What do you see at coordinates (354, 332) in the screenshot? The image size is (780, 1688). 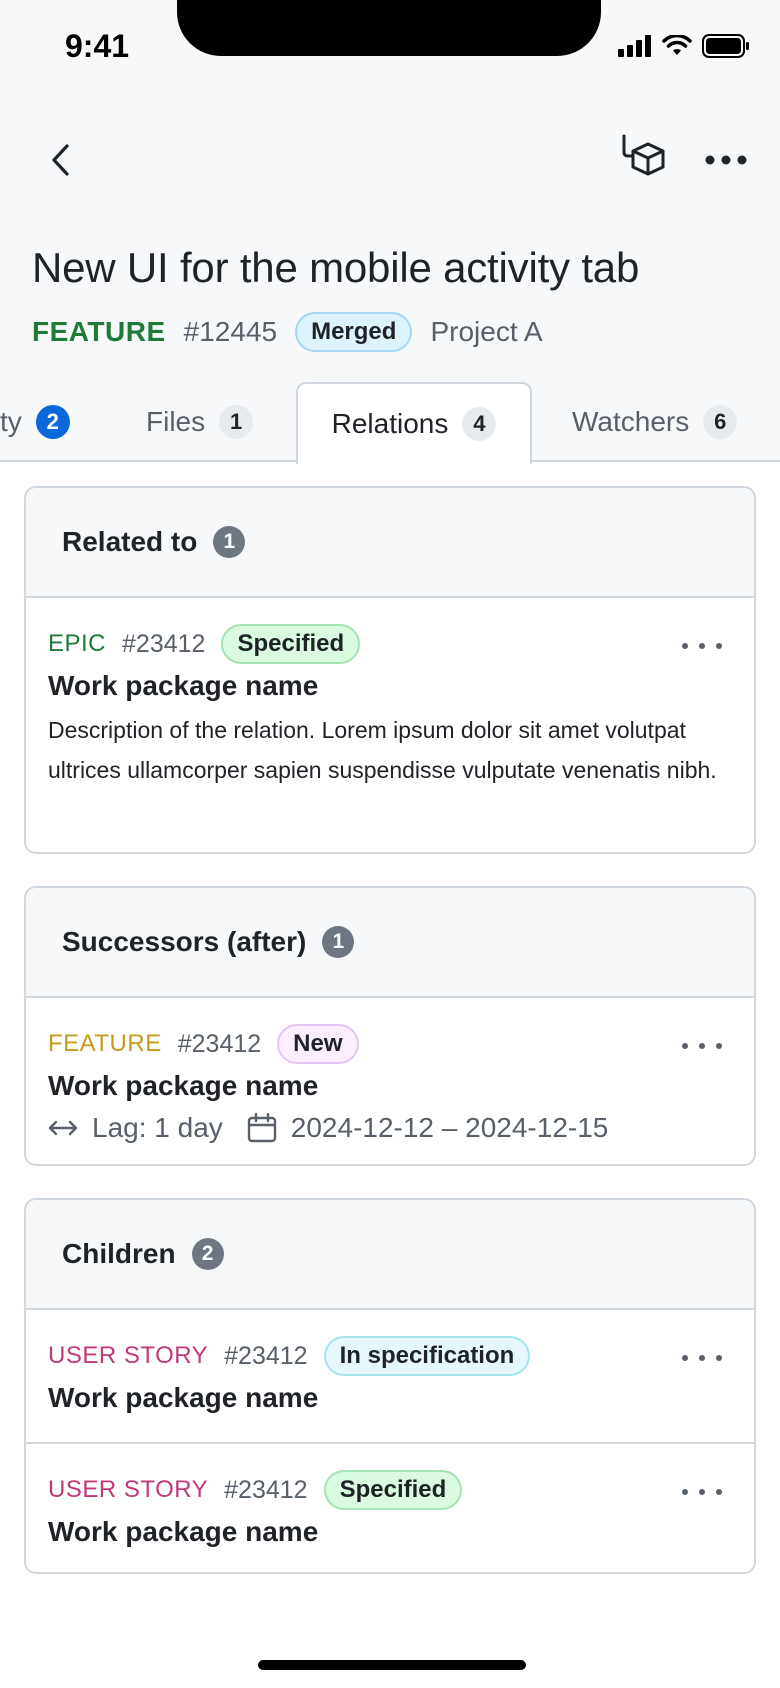 I see `status-badge: Merged` at bounding box center [354, 332].